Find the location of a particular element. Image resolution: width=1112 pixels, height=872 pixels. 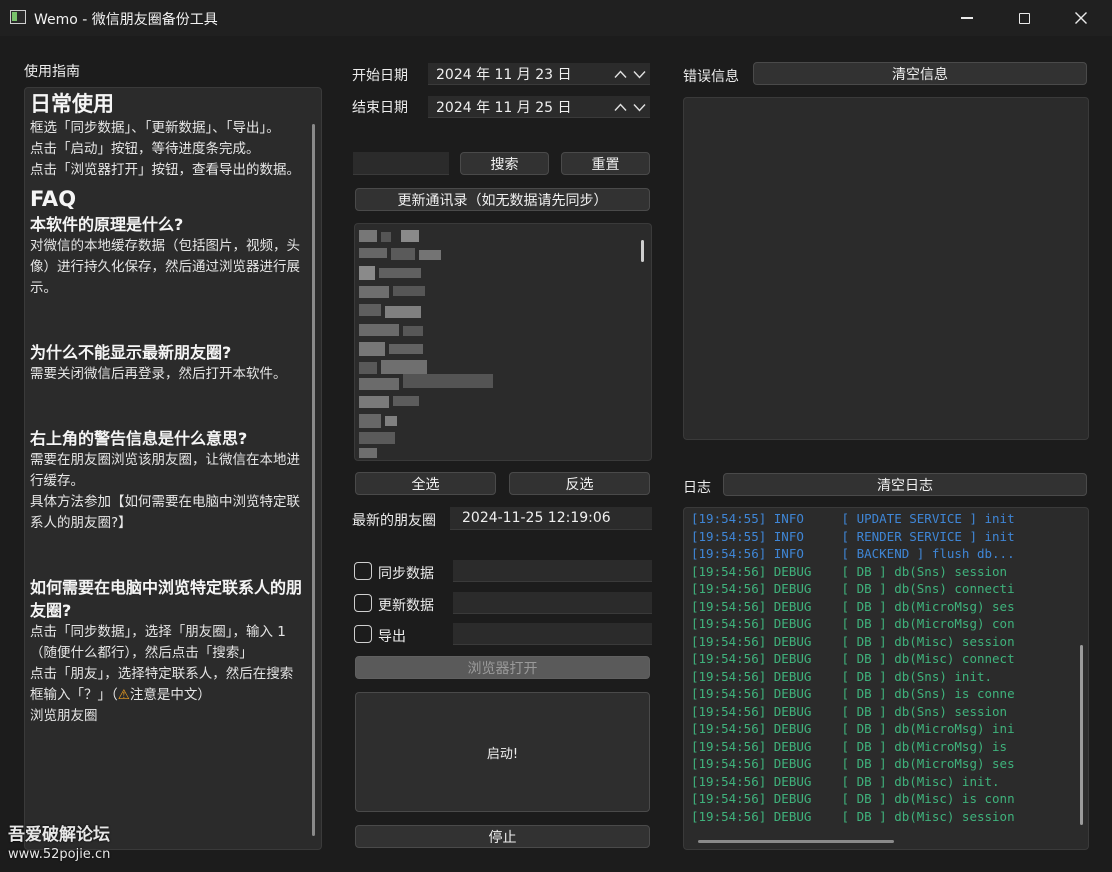

latest-moment-field: 2024-11-25 12:19:06 is located at coordinates (551, 518).